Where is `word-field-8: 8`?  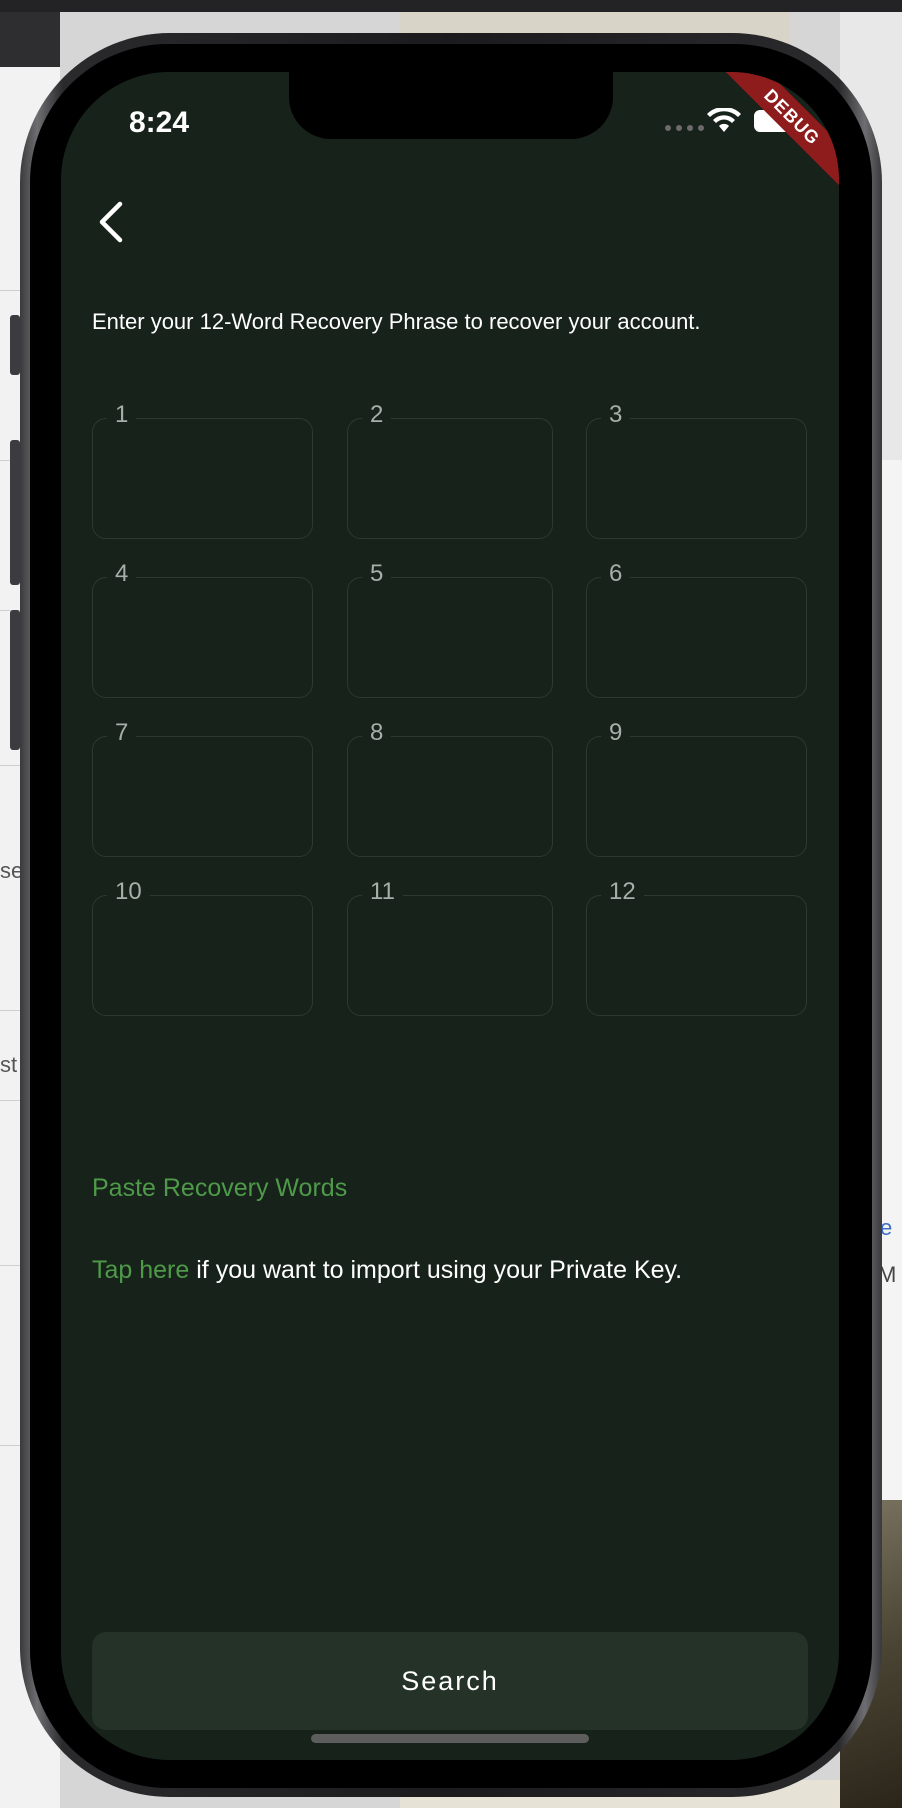
word-field-8: 8 is located at coordinates (450, 788).